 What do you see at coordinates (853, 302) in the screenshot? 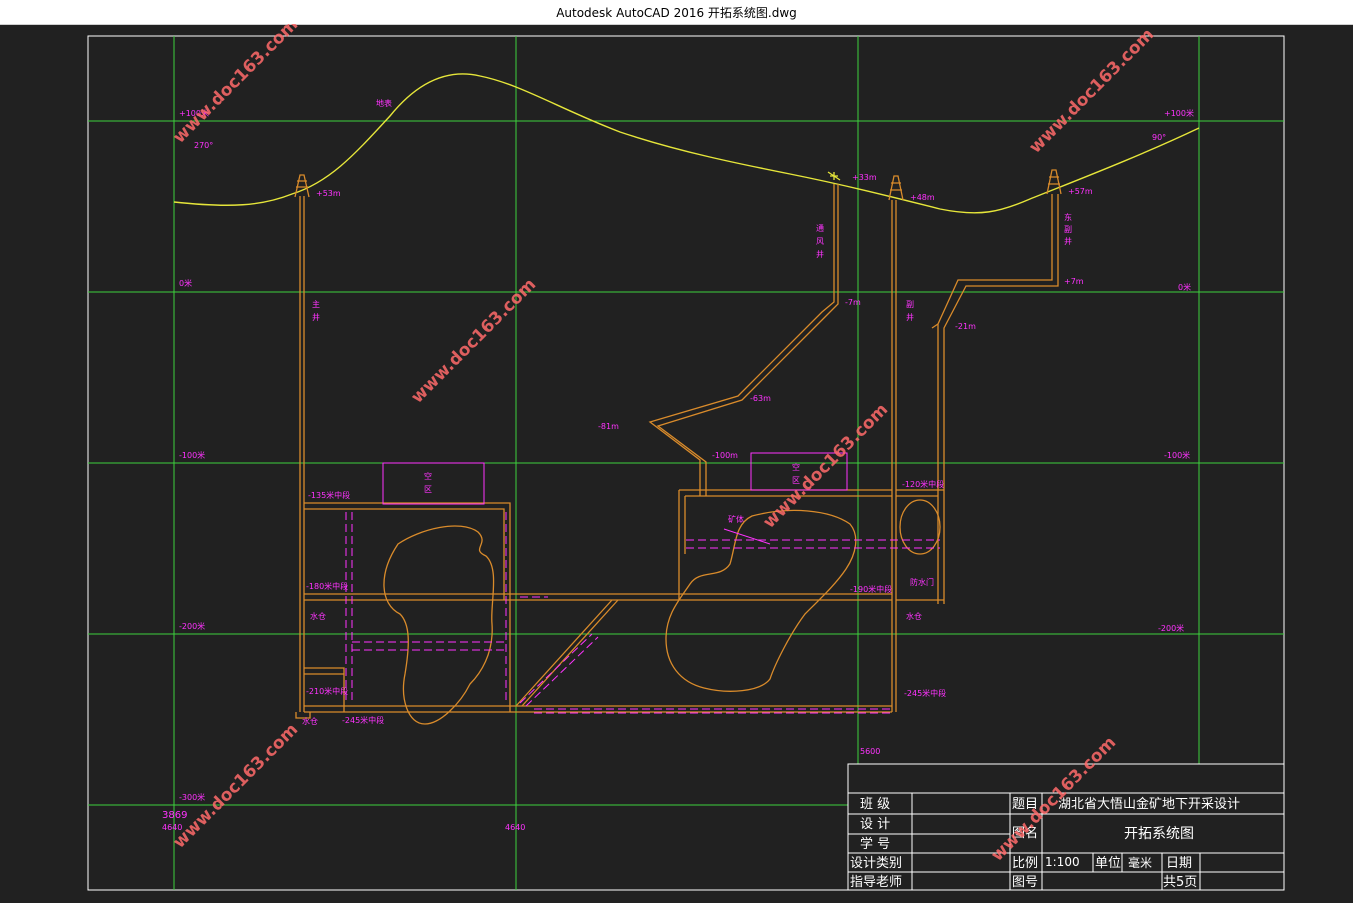
I see `lvl-m7: -7m` at bounding box center [853, 302].